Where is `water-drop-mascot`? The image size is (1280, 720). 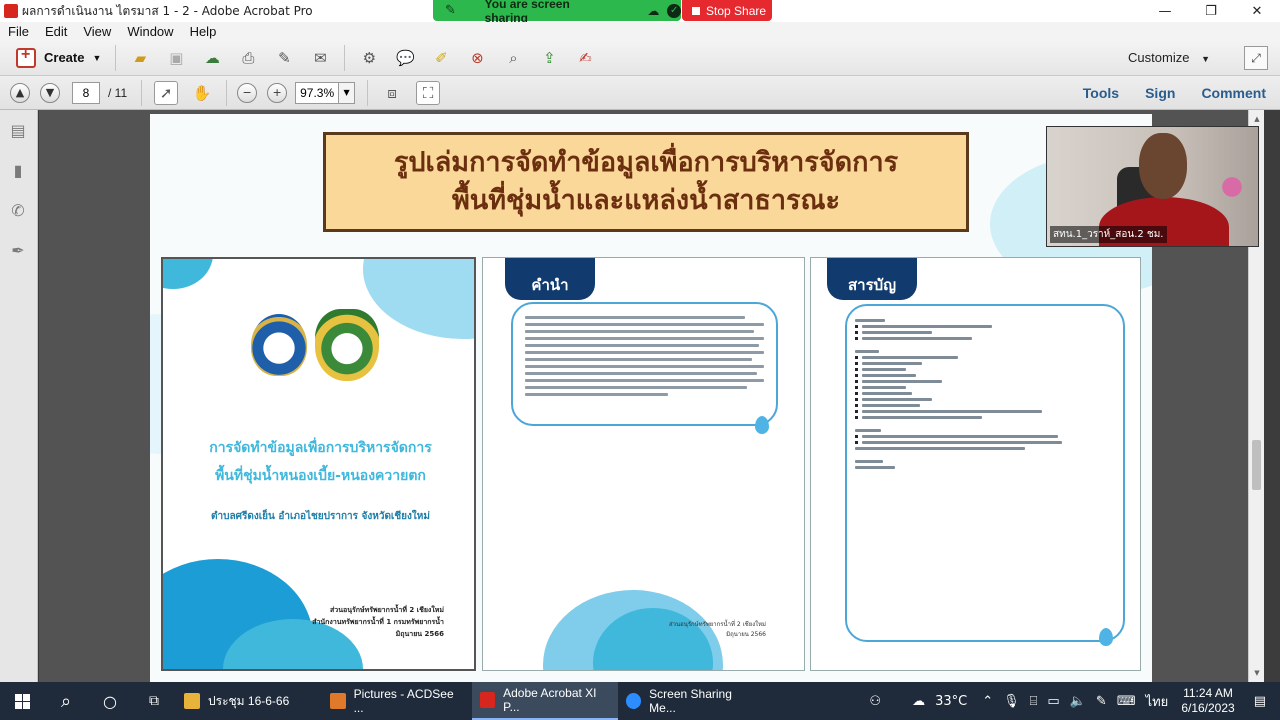
water-drop-mascot is located at coordinates (762, 425).